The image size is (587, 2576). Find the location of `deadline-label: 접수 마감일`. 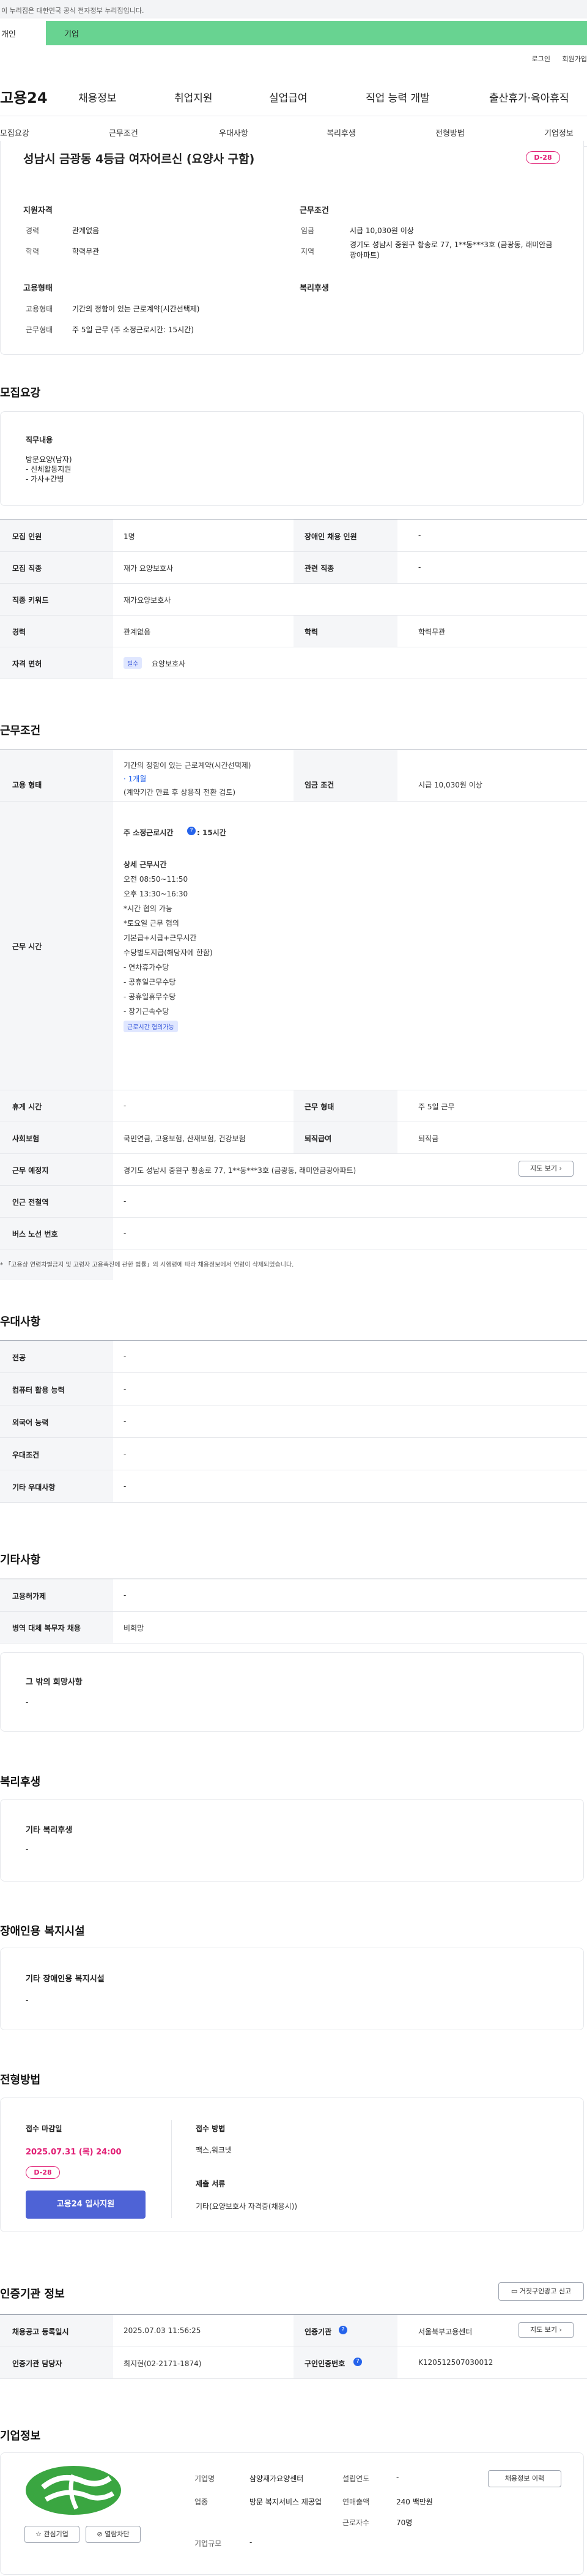

deadline-label: 접수 마감일 is located at coordinates (44, 2128).